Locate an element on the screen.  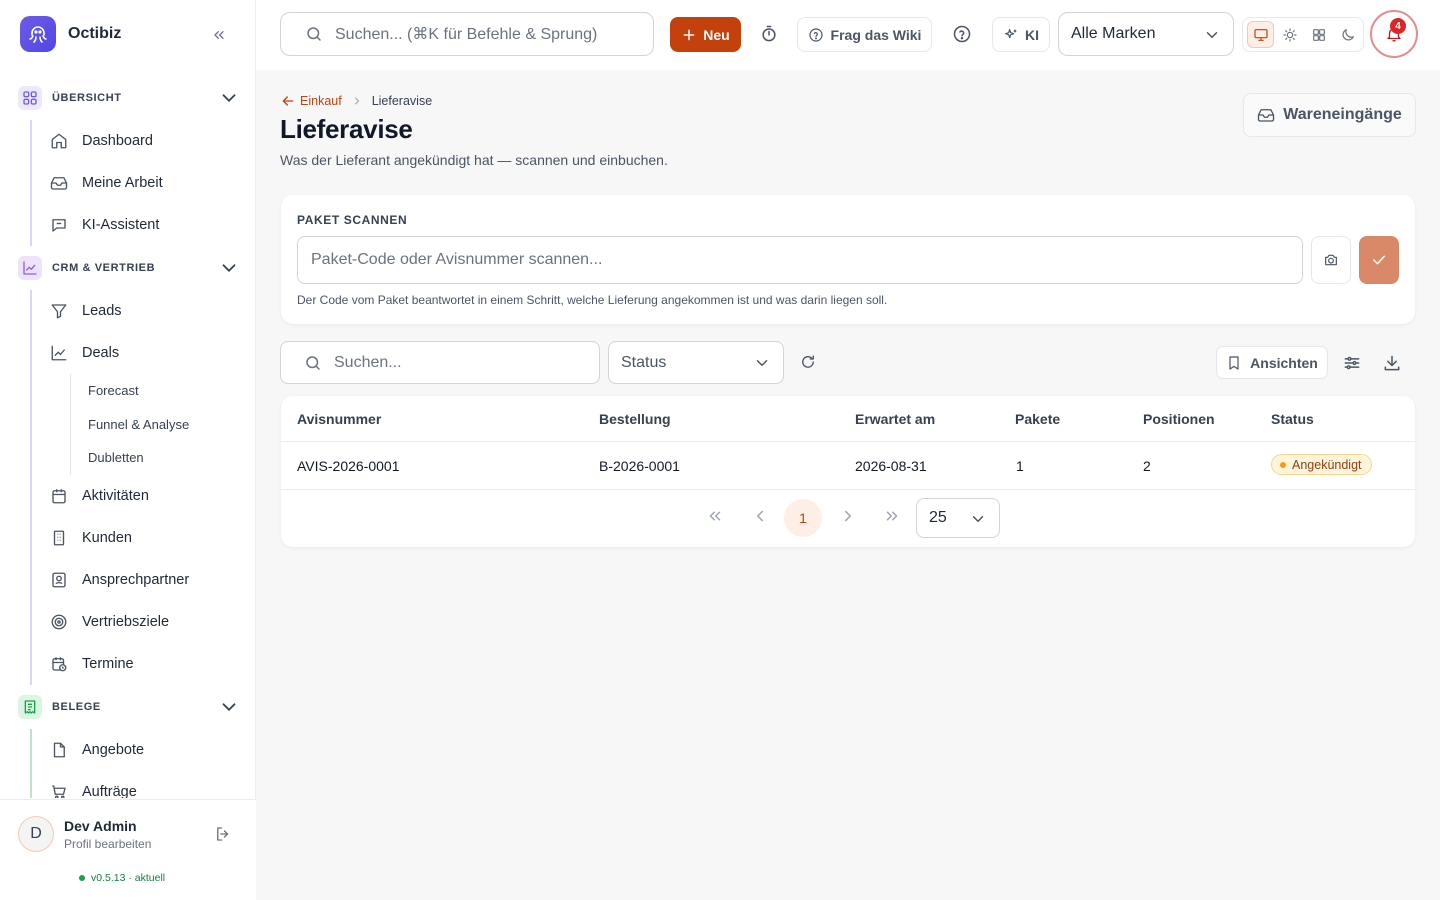
camera-button is located at coordinates (1331, 260).